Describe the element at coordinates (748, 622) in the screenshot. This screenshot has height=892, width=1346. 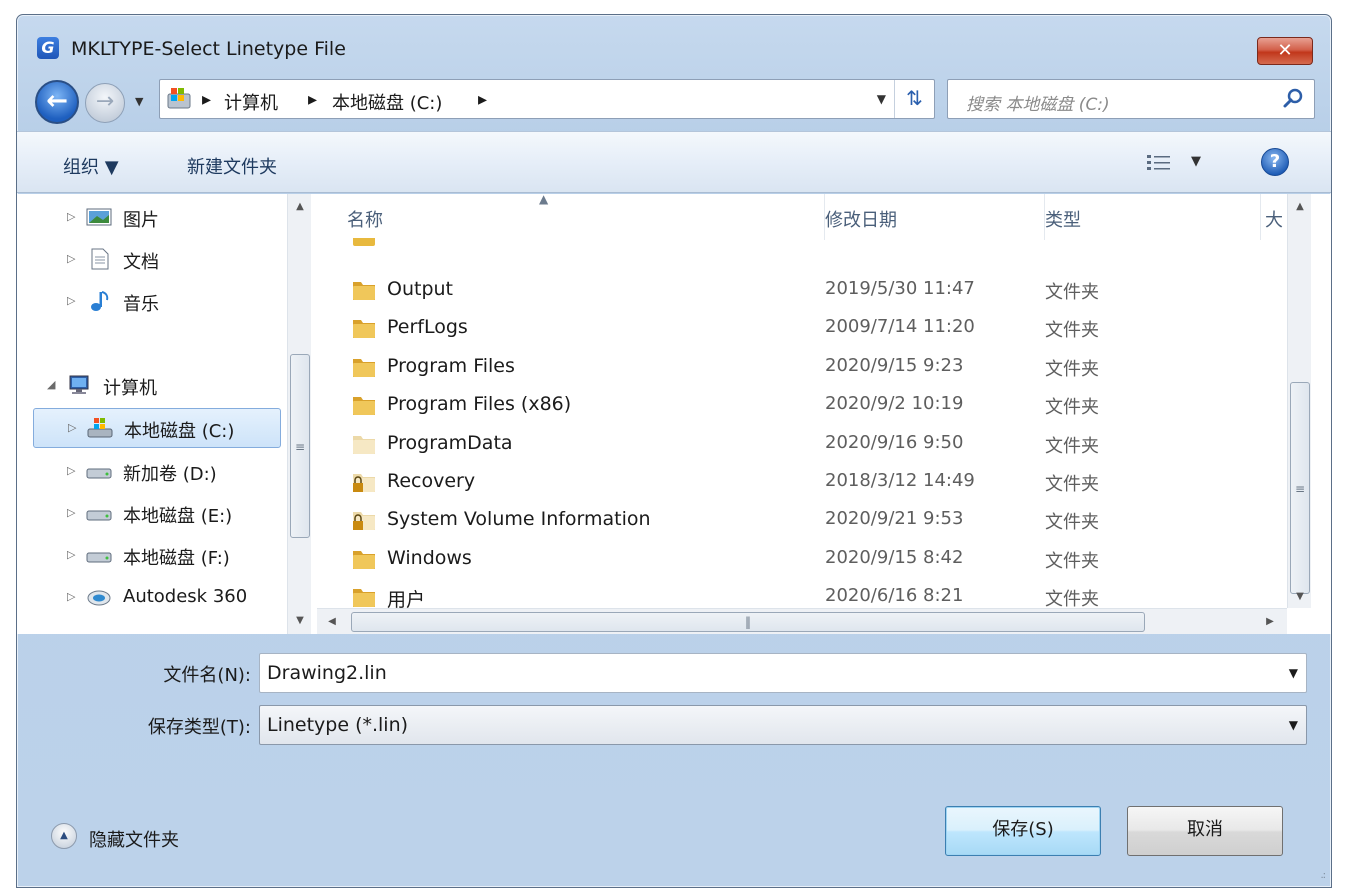
I see `scroll-thumb: ‖` at that location.